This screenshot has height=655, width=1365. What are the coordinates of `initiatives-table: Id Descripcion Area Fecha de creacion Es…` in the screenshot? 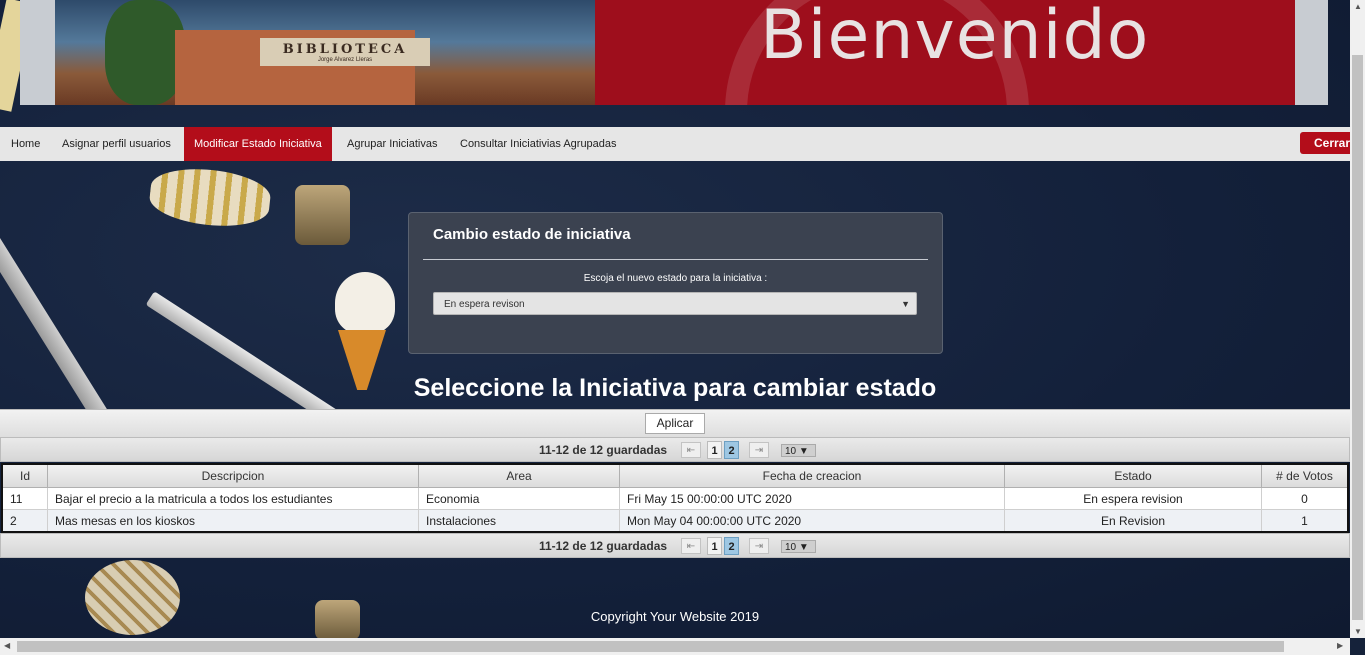 It's located at (675, 498).